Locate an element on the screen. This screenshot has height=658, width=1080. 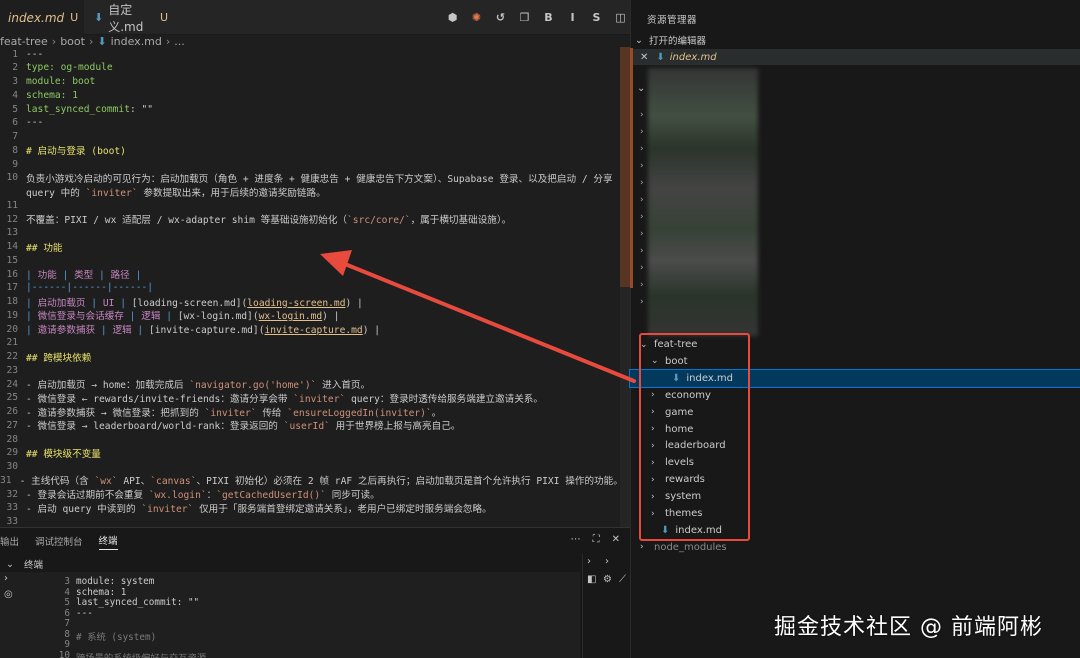
split-editor-icon: ◫ is located at coordinates (620, 17).